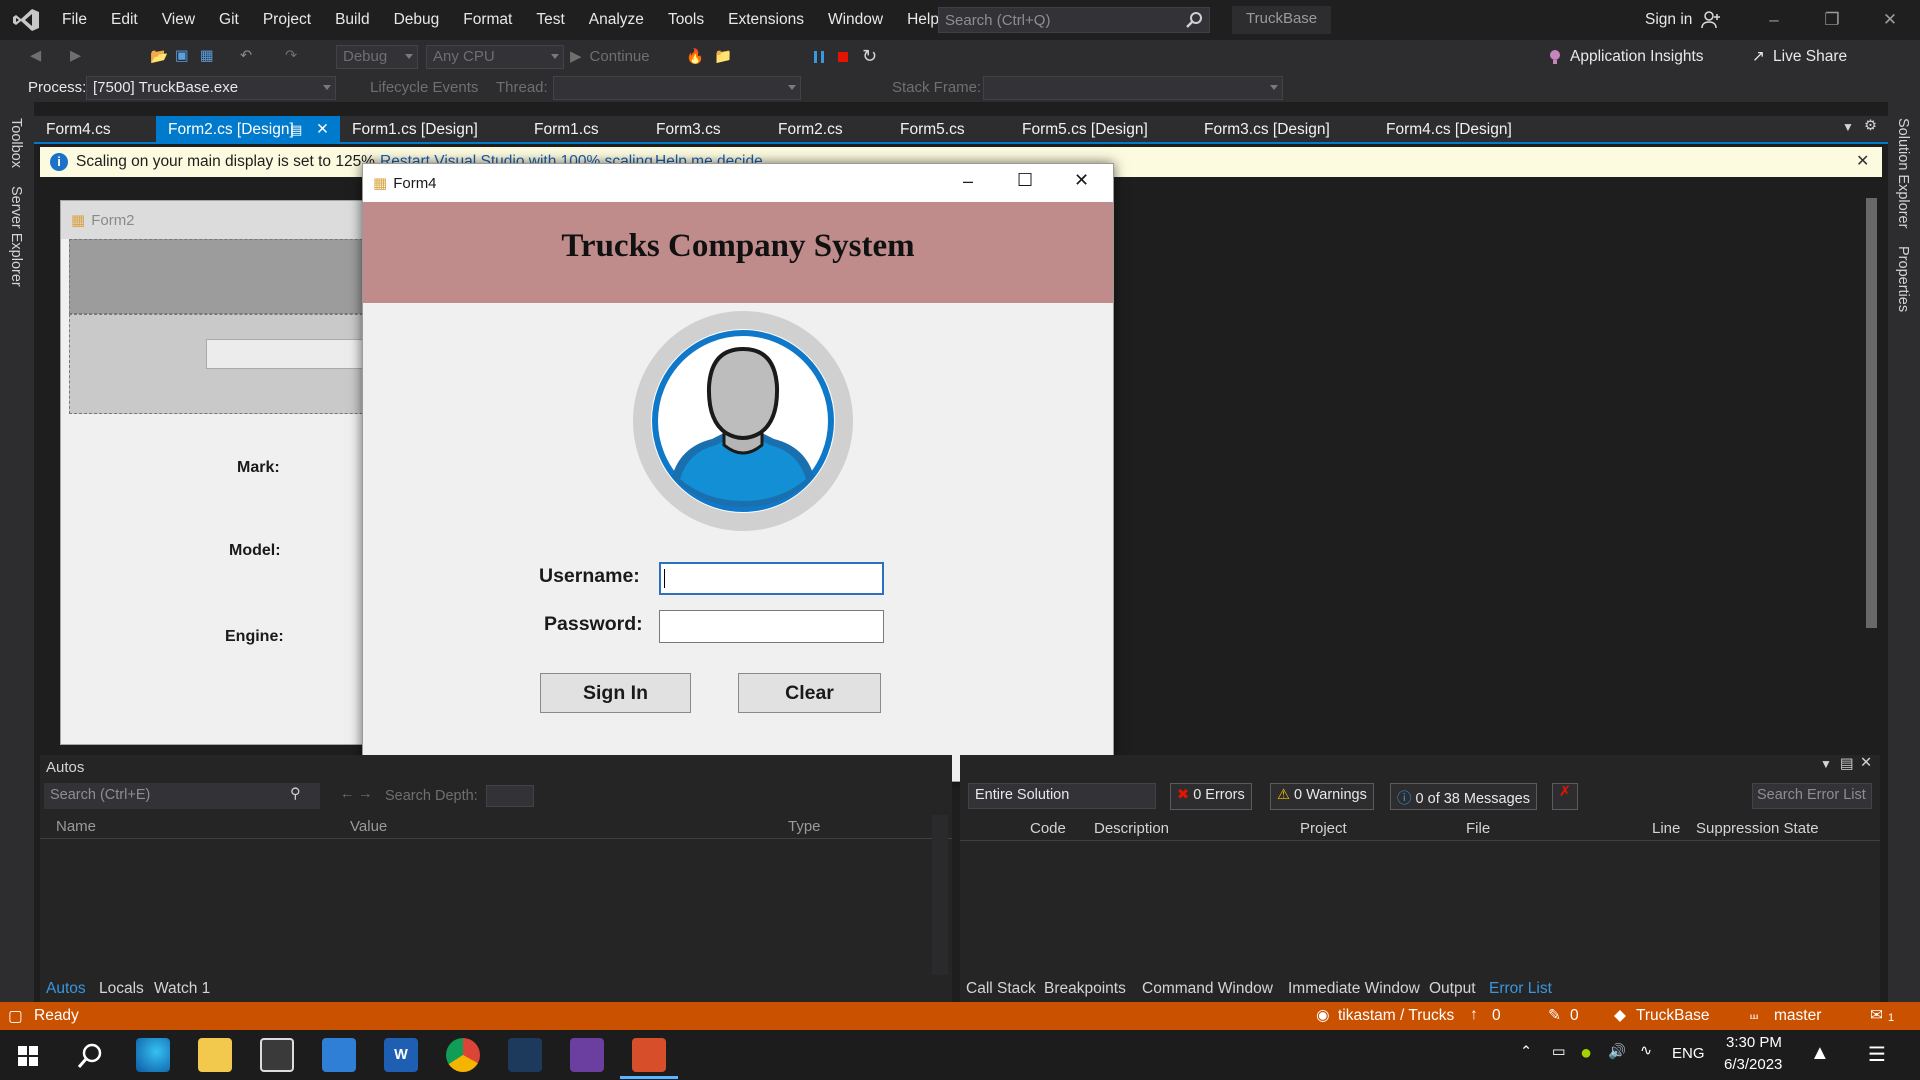  What do you see at coordinates (1574, 1016) in the screenshot?
I see `pending-changes-count: 0` at bounding box center [1574, 1016].